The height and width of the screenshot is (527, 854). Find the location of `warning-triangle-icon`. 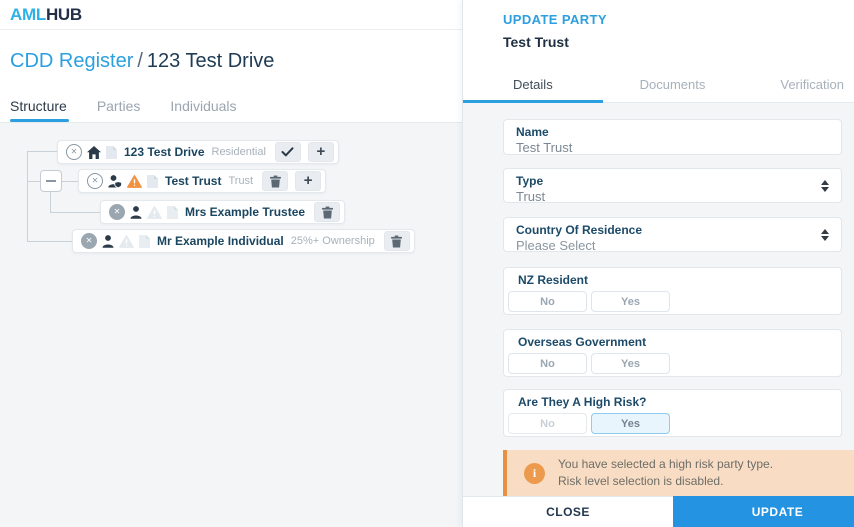

warning-triangle-icon is located at coordinates (134, 181).